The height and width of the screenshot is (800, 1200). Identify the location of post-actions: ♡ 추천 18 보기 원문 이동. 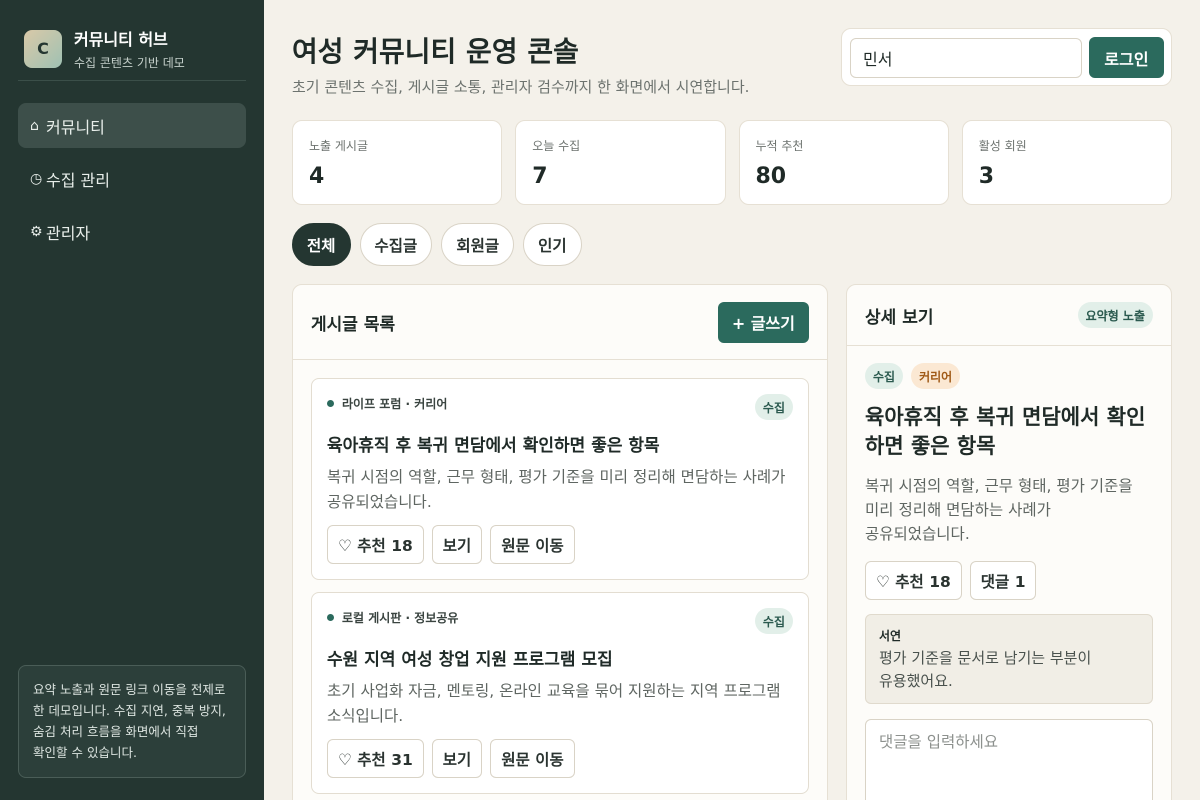
(451, 544).